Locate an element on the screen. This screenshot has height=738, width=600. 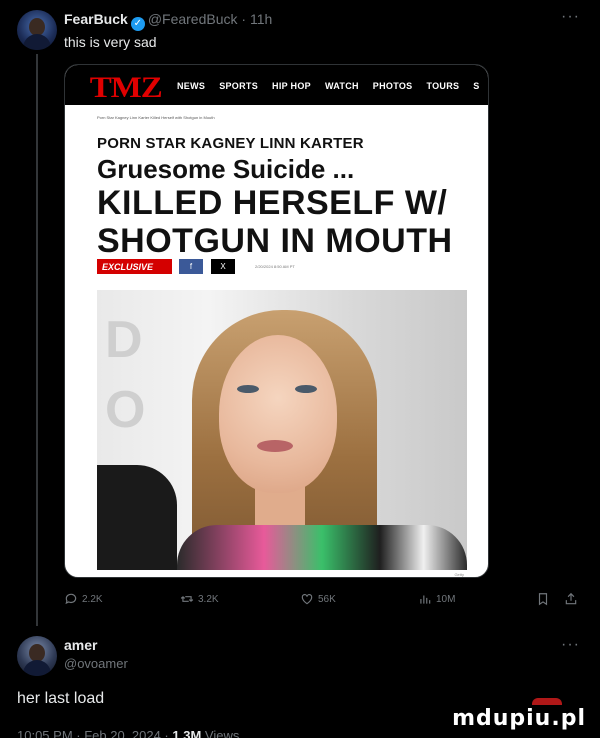
author-handle: @FearedBuck is located at coordinates (193, 19).